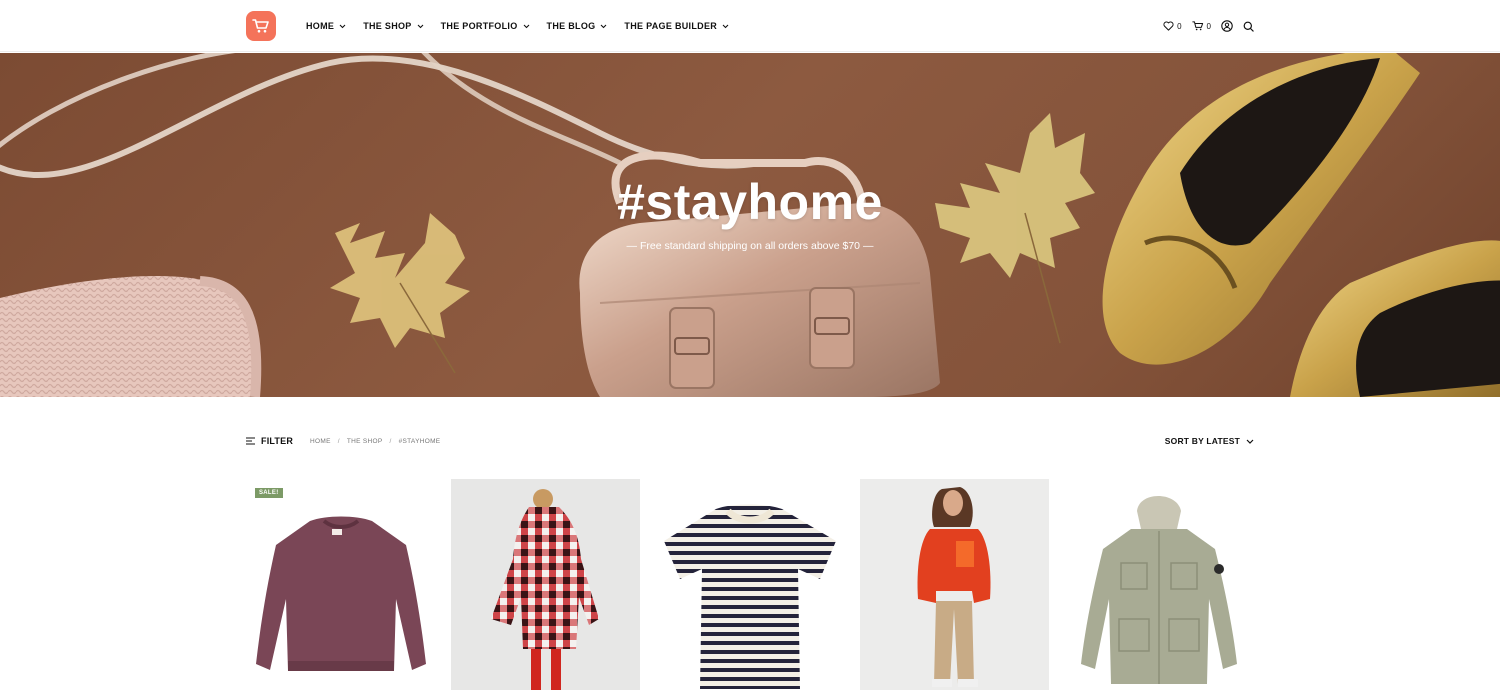 This screenshot has width=1500, height=690. I want to click on nav-item-label: THE PORTFOLIO, so click(479, 26).